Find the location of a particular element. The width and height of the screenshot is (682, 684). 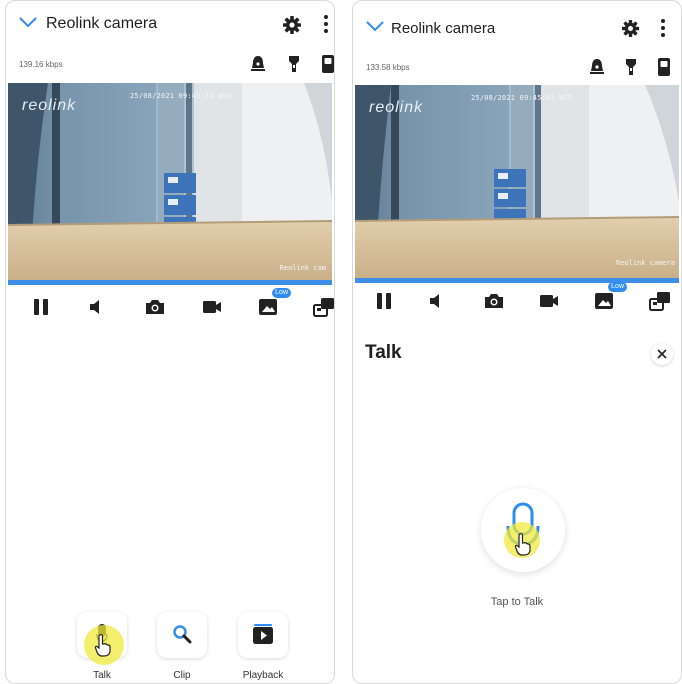

close-icon is located at coordinates (662, 354).